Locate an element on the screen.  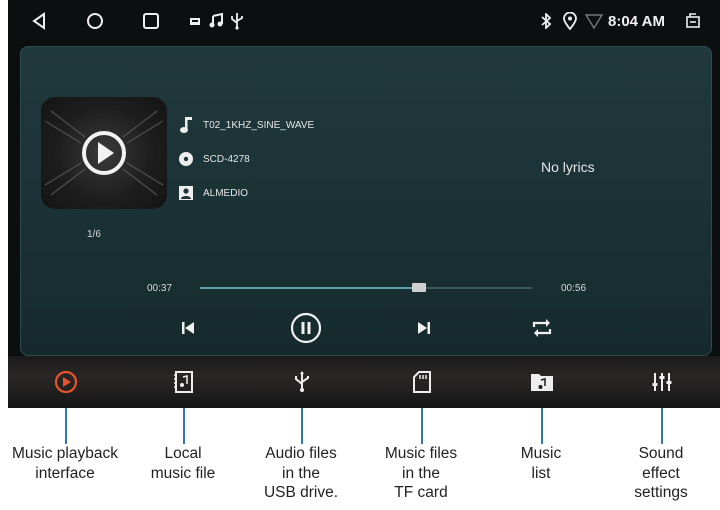
sd-card-icon is located at coordinates (422, 382).